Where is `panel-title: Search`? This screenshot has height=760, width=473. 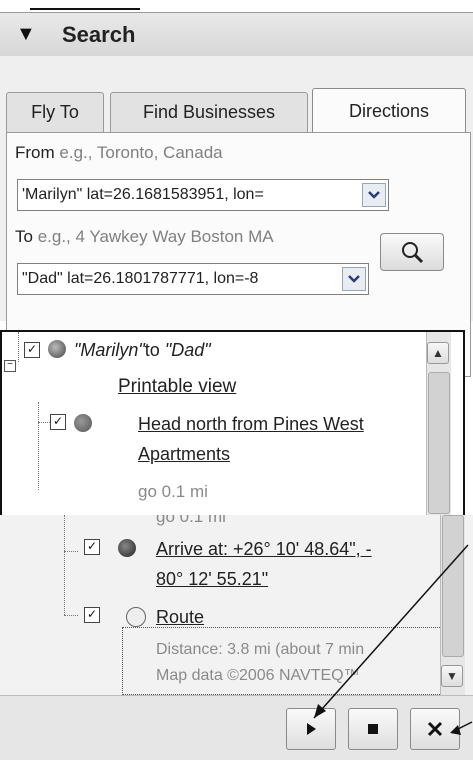
panel-title: Search is located at coordinates (99, 34).